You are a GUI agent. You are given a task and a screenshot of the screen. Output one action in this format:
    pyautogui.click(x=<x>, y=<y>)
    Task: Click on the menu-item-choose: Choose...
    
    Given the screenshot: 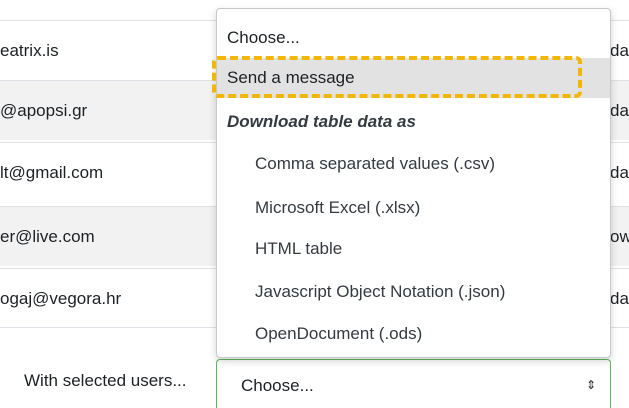 What is the action you would take?
    pyautogui.click(x=413, y=38)
    